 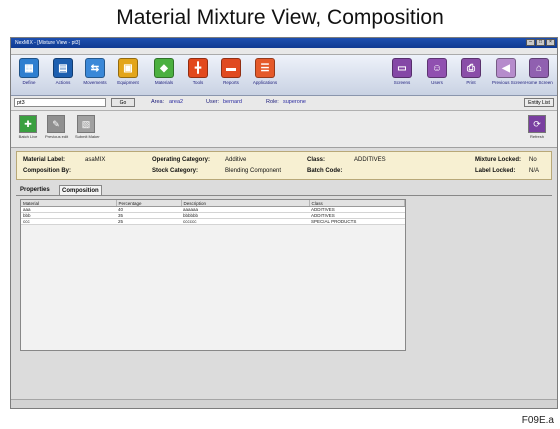 What do you see at coordinates (60, 102) in the screenshot?
I see `entity-input` at bounding box center [60, 102].